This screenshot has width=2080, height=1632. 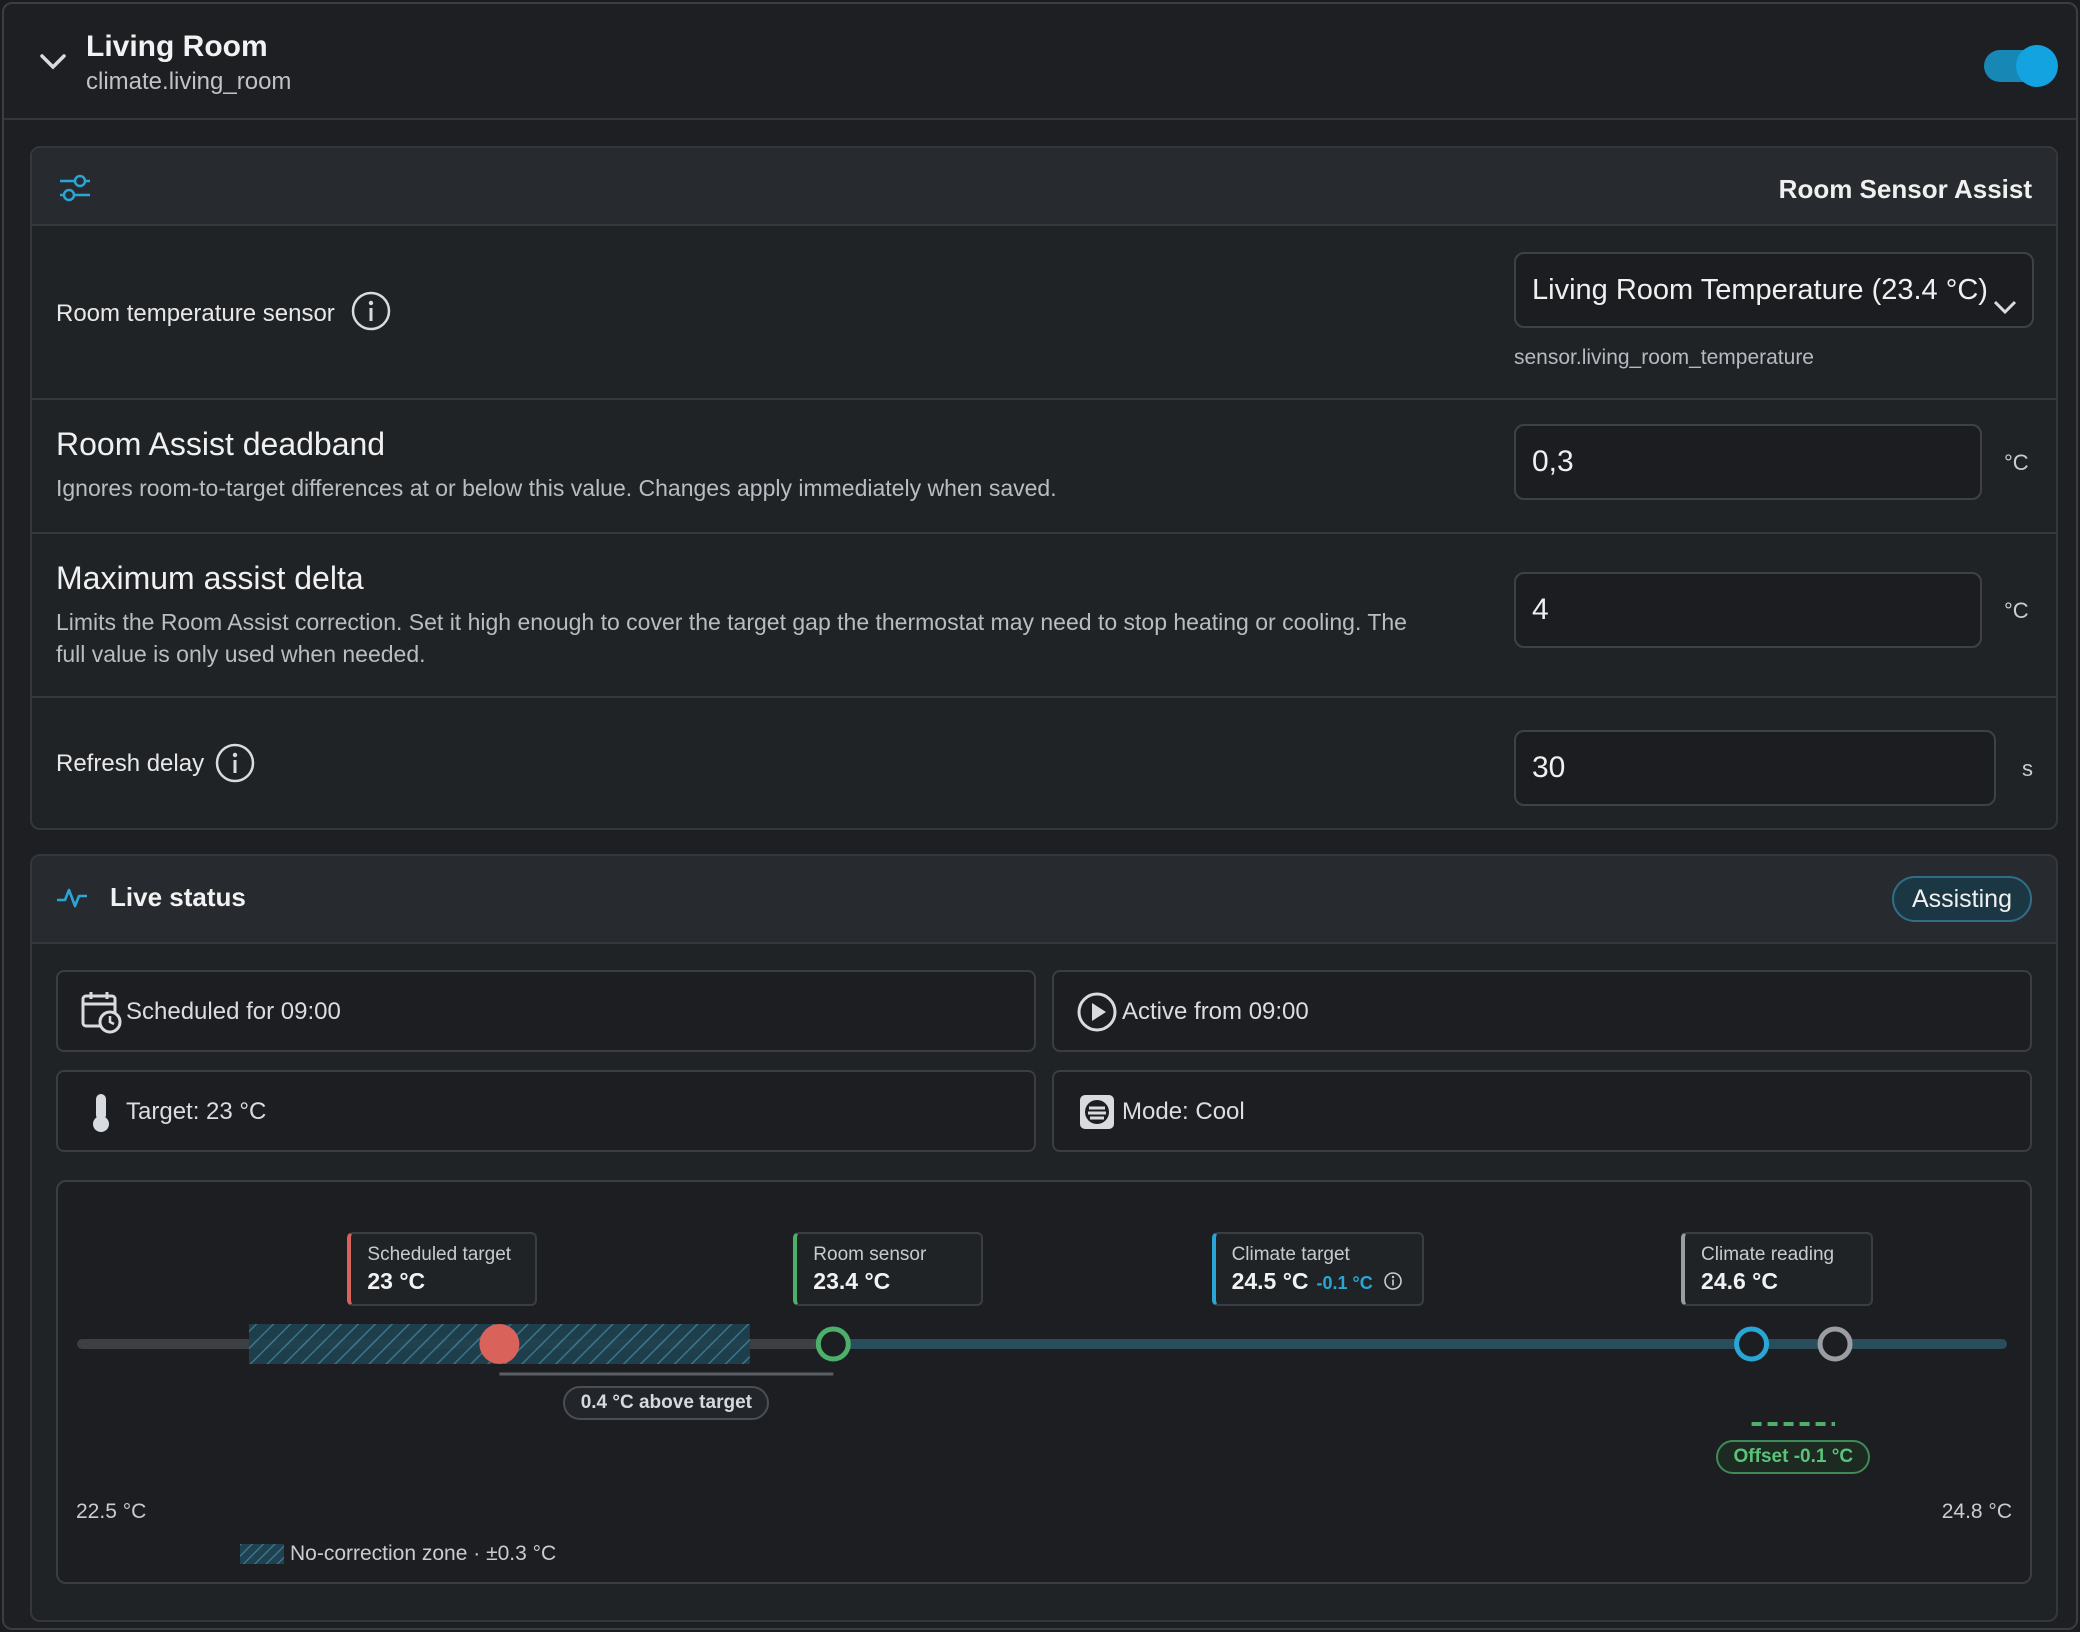 What do you see at coordinates (546, 1111) in the screenshot?
I see `target-tile: Target: 23 °C` at bounding box center [546, 1111].